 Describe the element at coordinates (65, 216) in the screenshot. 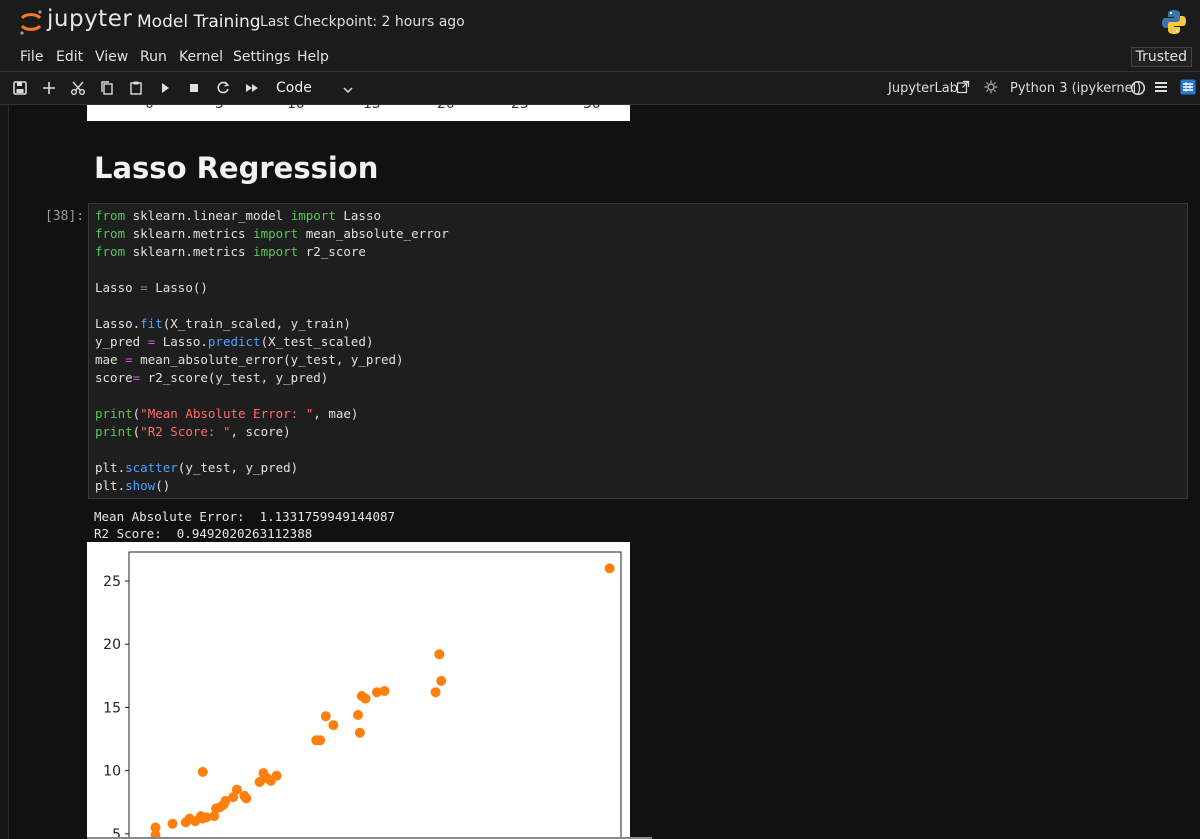

I see `execution-prompt: [38]:` at that location.